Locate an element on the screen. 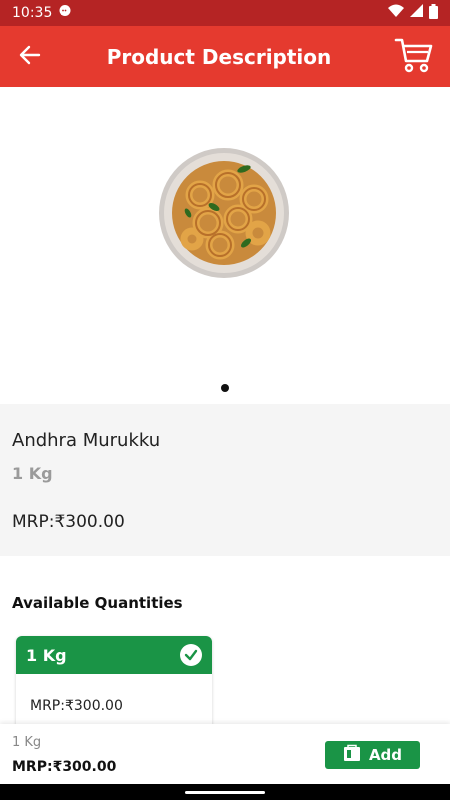  quantity-option-label: 1 Kg is located at coordinates (46, 655).